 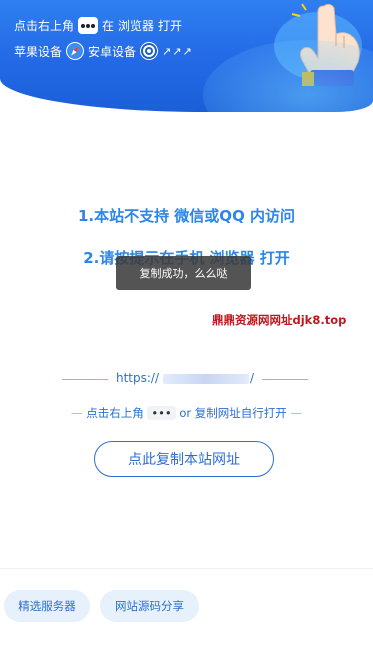 I want to click on hint-prefix: 点击右上角, so click(x=115, y=413).